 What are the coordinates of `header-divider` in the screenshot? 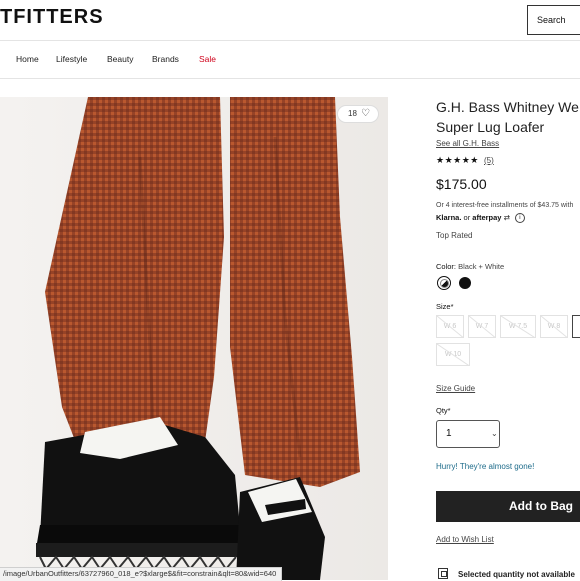 It's located at (290, 40).